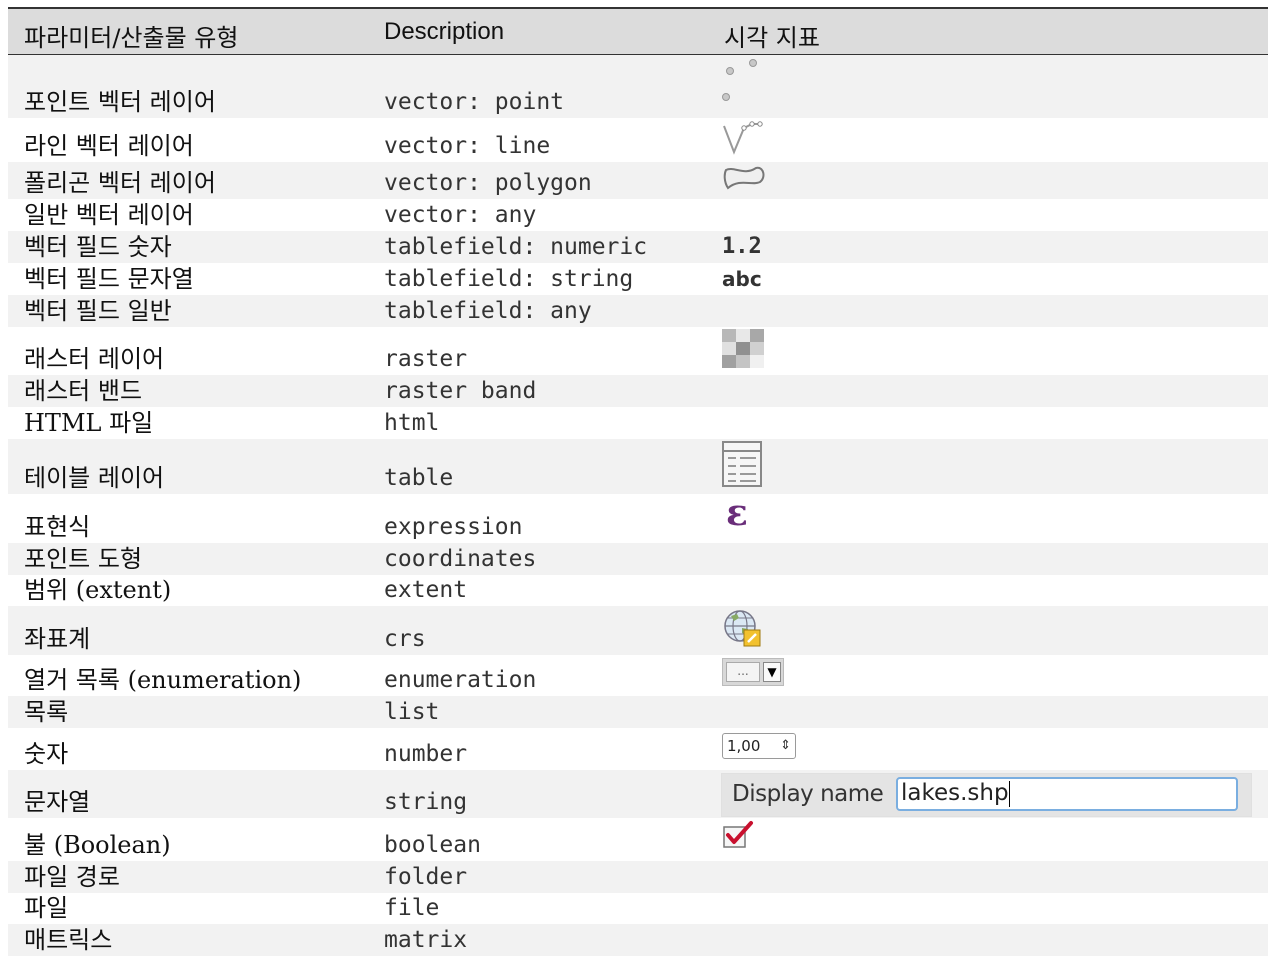 The image size is (1274, 960). What do you see at coordinates (68, 940) in the screenshot?
I see `param-name: 매트릭스` at bounding box center [68, 940].